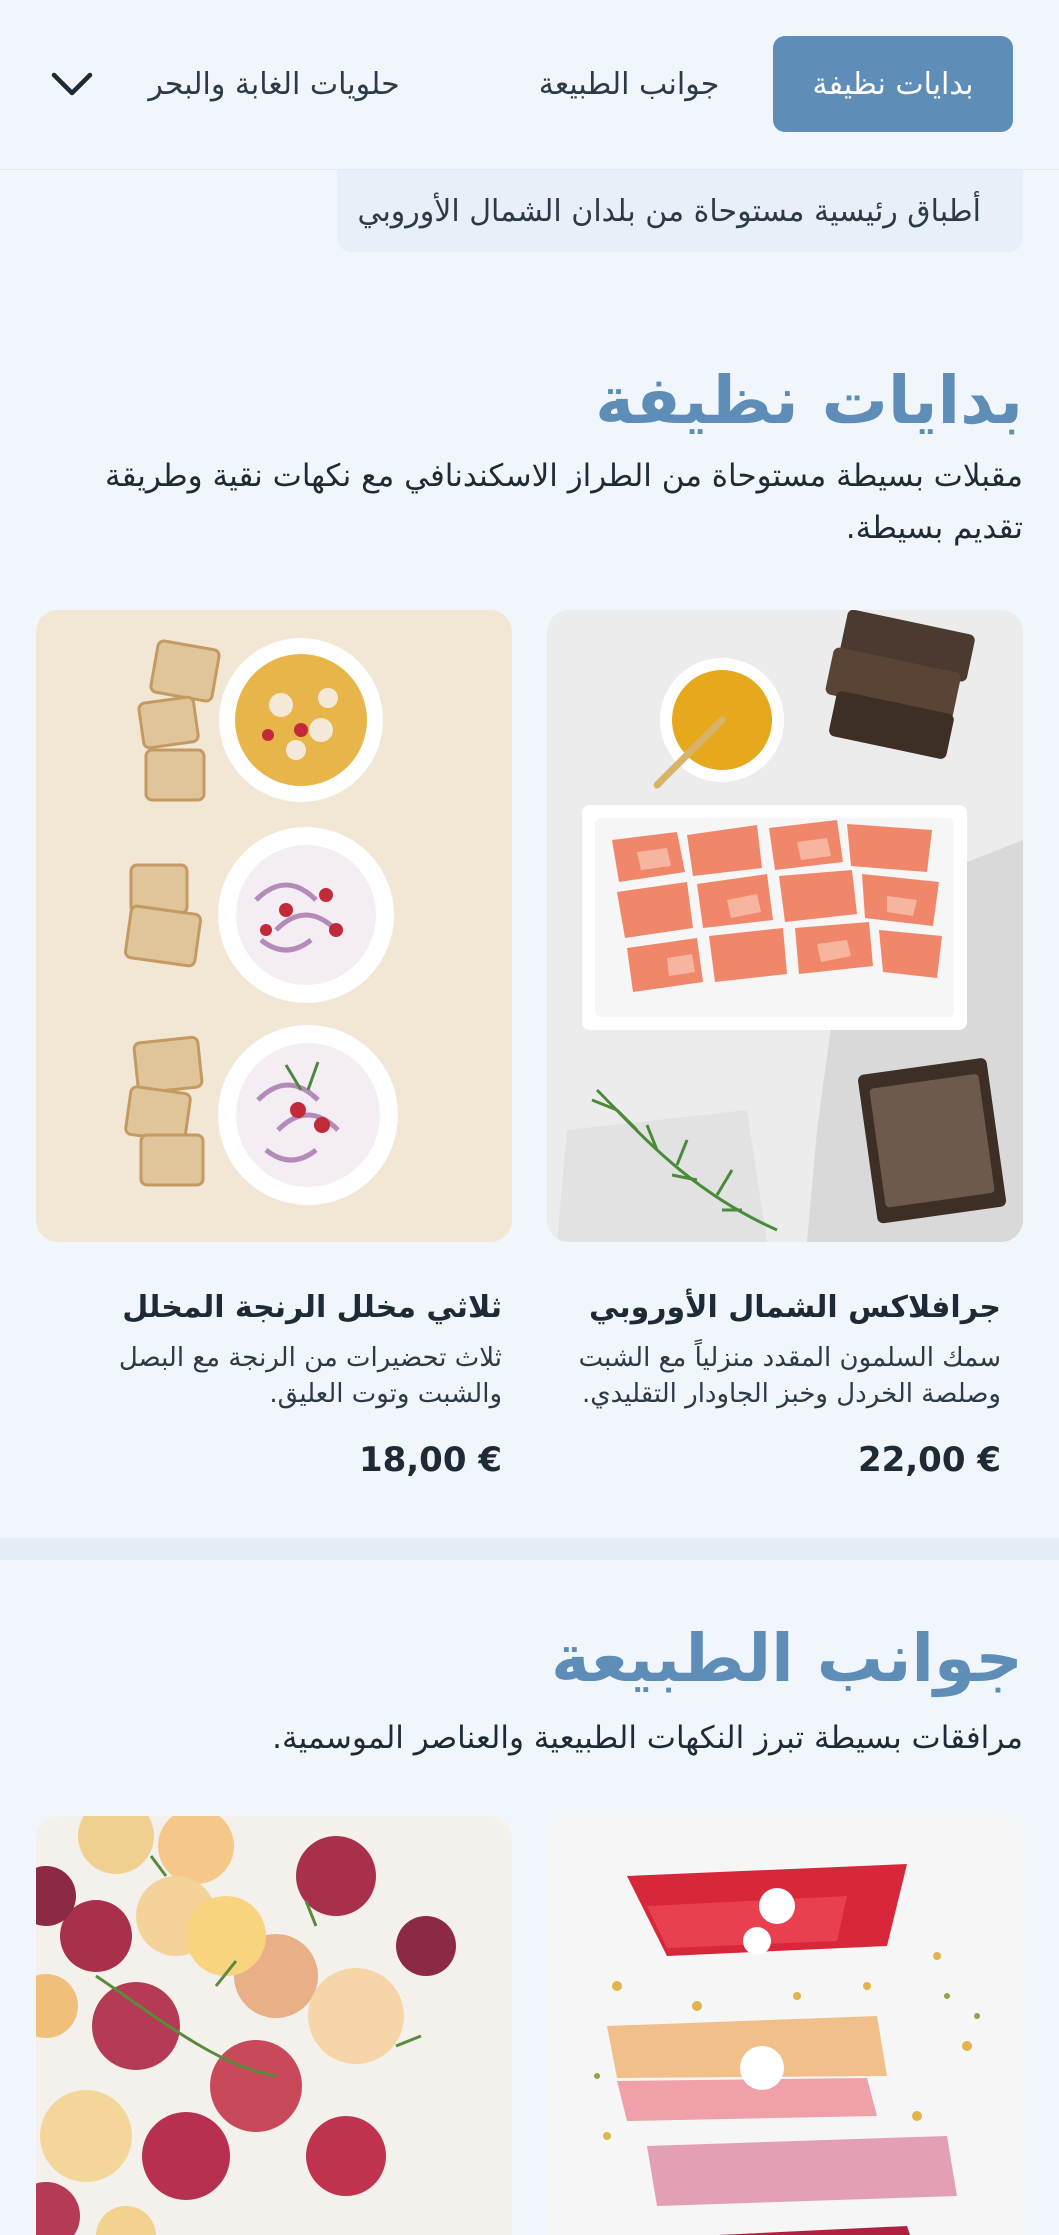  Describe the element at coordinates (312, 1307) in the screenshot. I see `item-name-herring: ثلاثي مخلل الرنجة المخلل` at that location.